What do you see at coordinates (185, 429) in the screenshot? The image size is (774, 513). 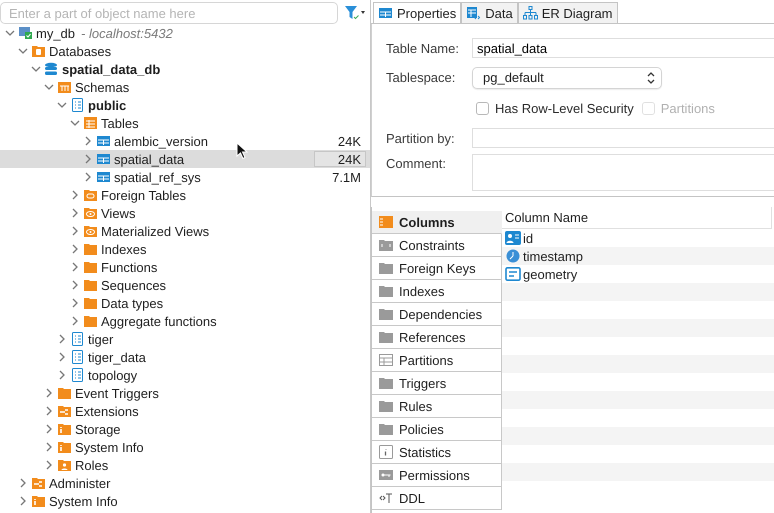 I see `tree-item: Storage` at bounding box center [185, 429].